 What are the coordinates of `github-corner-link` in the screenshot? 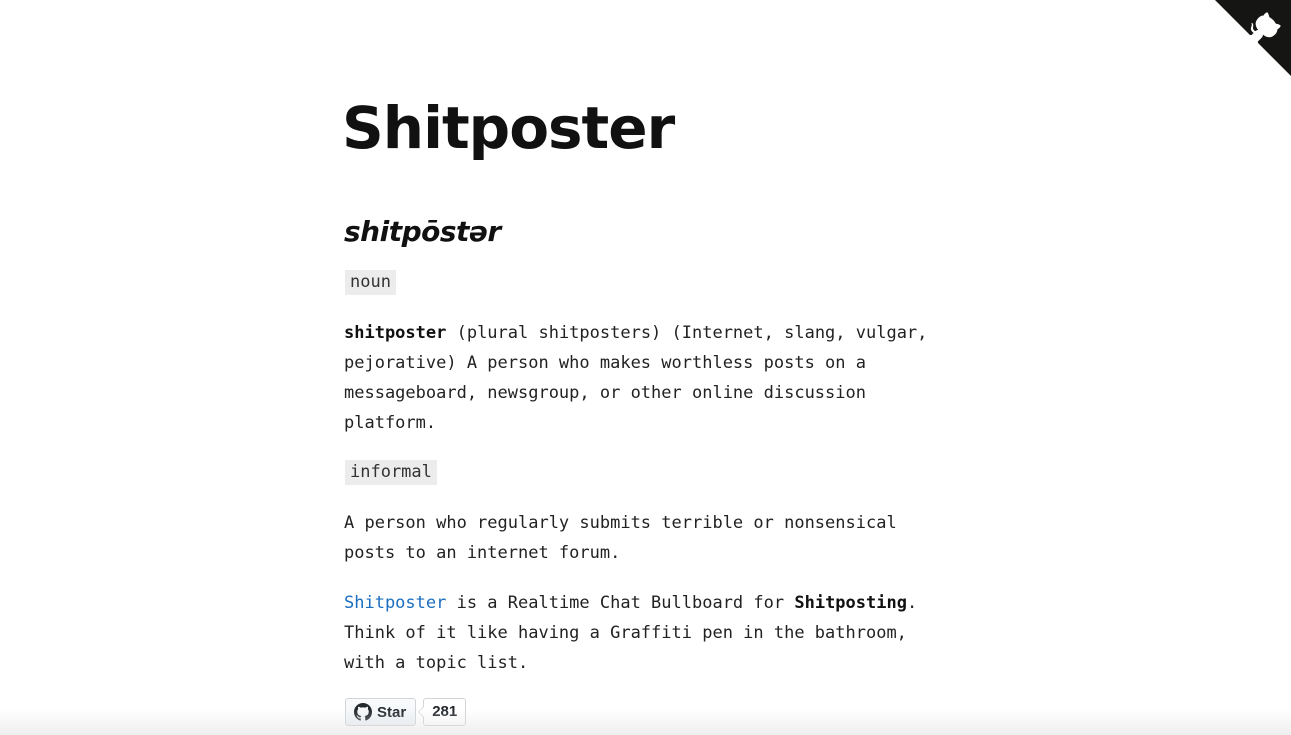 It's located at (1253, 38).